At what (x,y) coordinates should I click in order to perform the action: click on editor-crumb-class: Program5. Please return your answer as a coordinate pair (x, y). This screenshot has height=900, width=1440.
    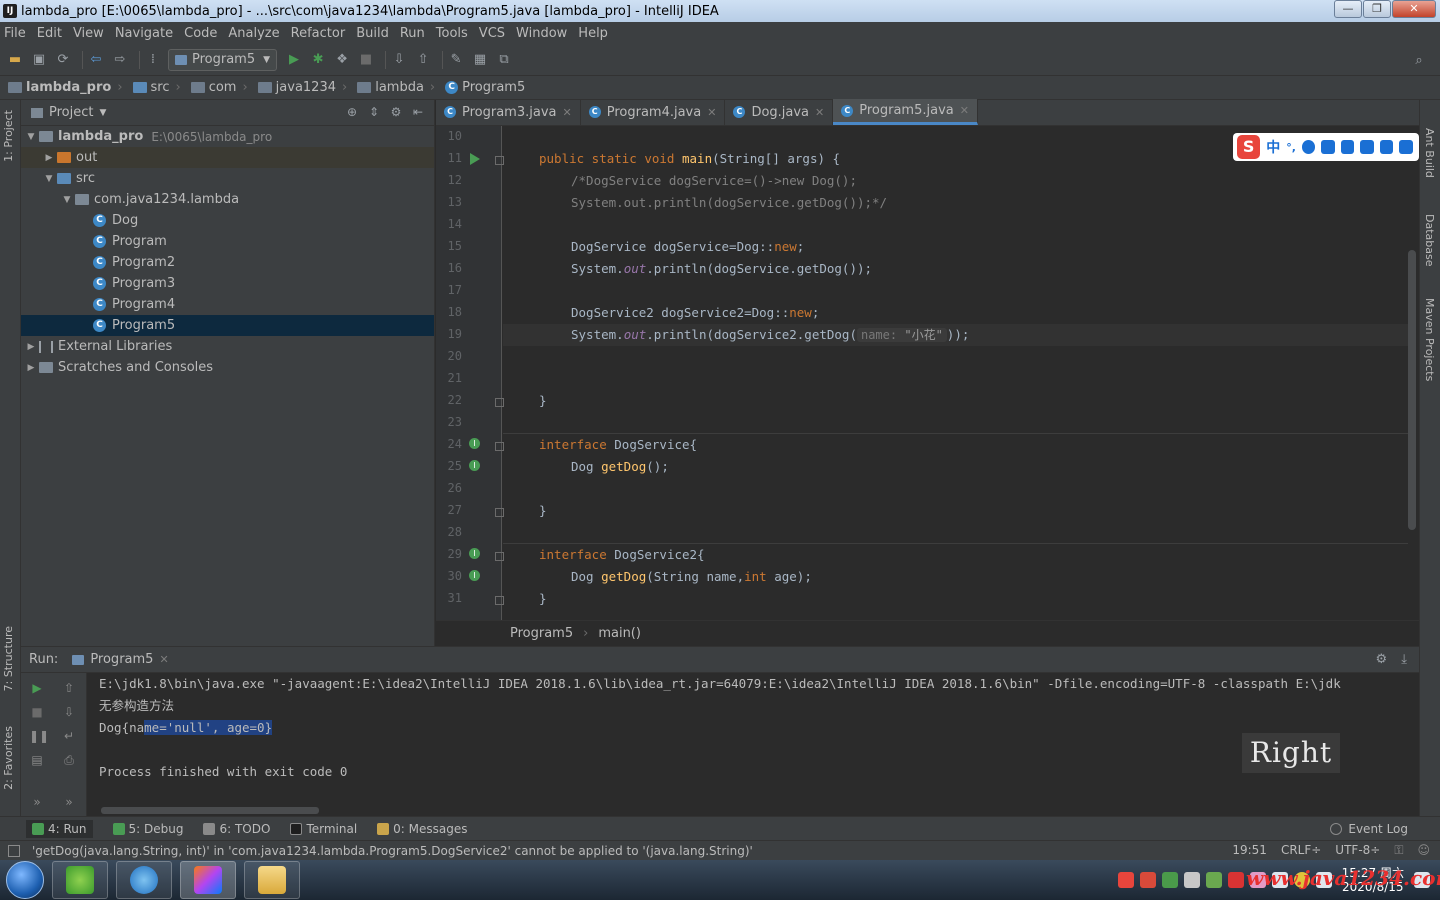
    Looking at the image, I should click on (541, 633).